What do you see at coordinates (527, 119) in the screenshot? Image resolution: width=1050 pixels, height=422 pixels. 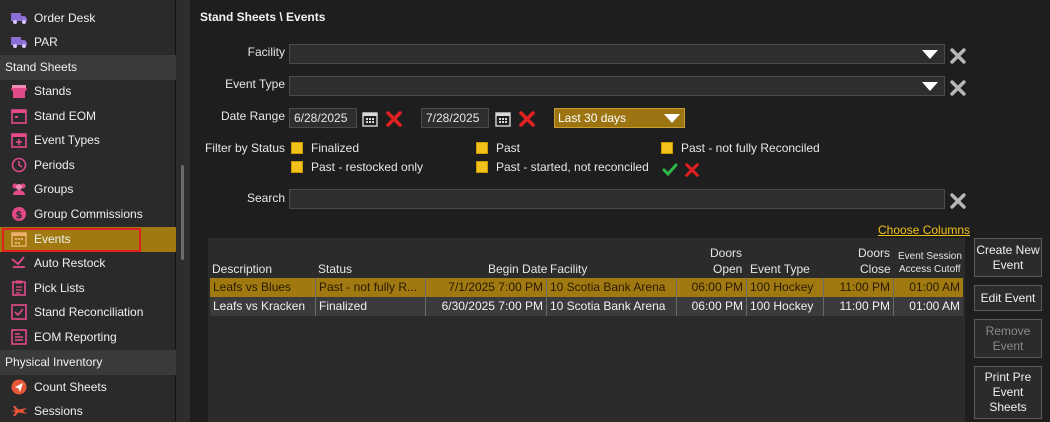 I see `clear-date-to-icon` at bounding box center [527, 119].